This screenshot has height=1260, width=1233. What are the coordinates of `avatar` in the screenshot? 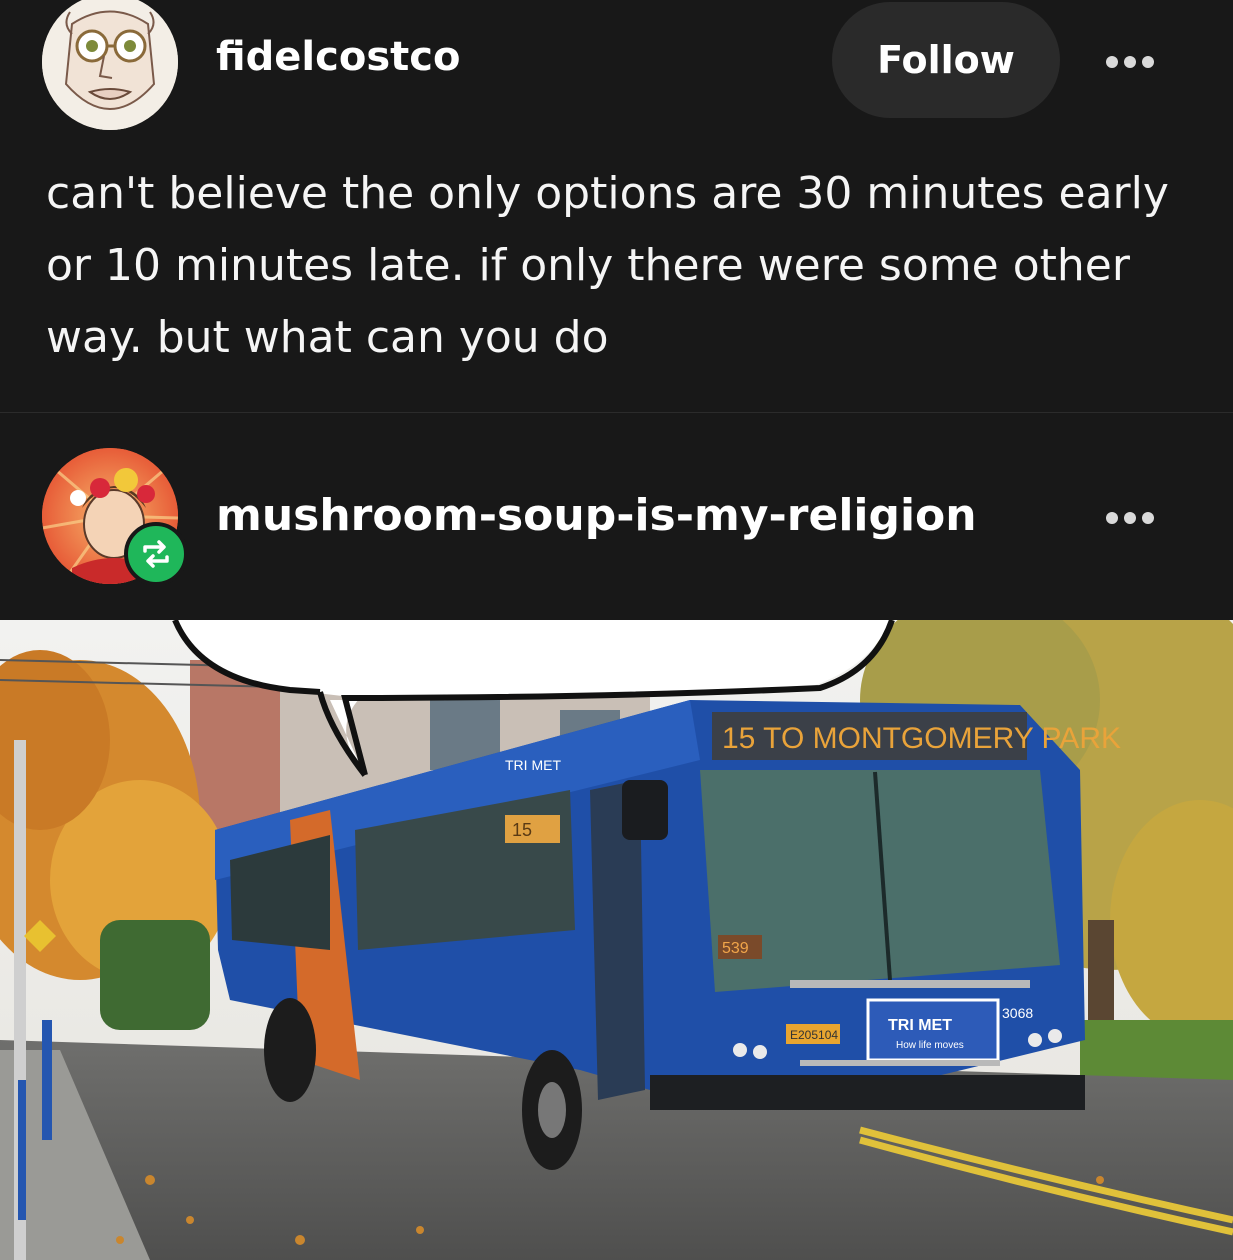 It's located at (110, 65).